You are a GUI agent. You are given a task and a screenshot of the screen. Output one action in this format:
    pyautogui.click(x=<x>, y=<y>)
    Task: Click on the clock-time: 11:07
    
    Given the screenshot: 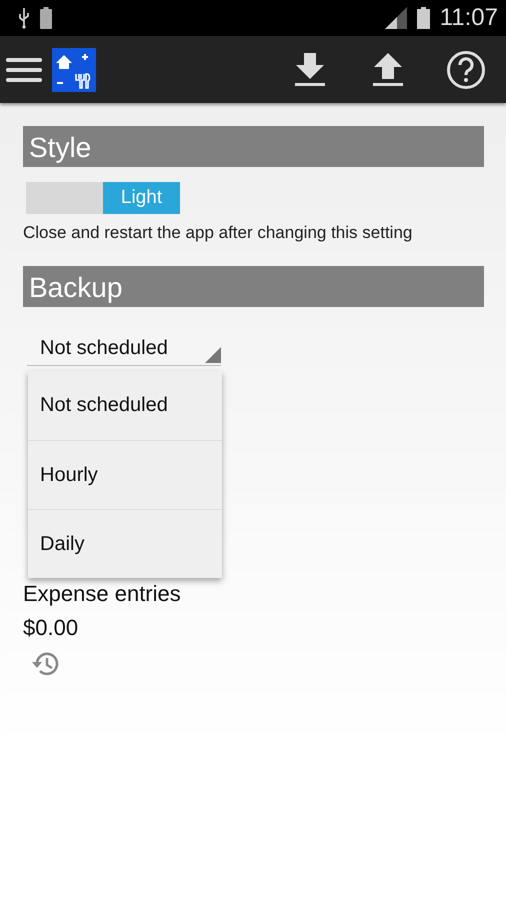 What is the action you would take?
    pyautogui.click(x=469, y=18)
    